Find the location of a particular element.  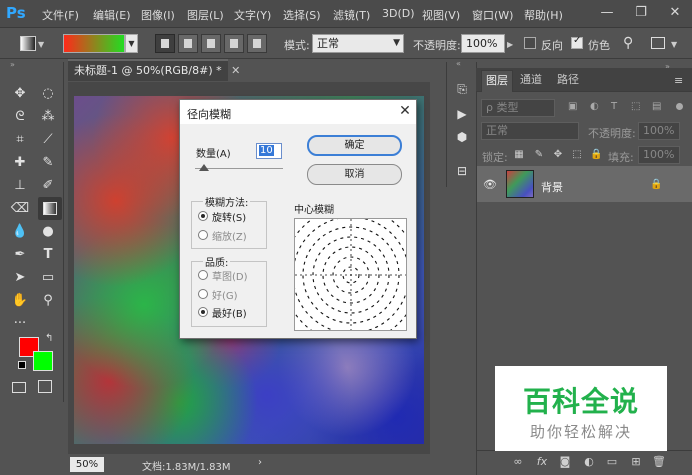

minimize-button: — is located at coordinates (607, 13).